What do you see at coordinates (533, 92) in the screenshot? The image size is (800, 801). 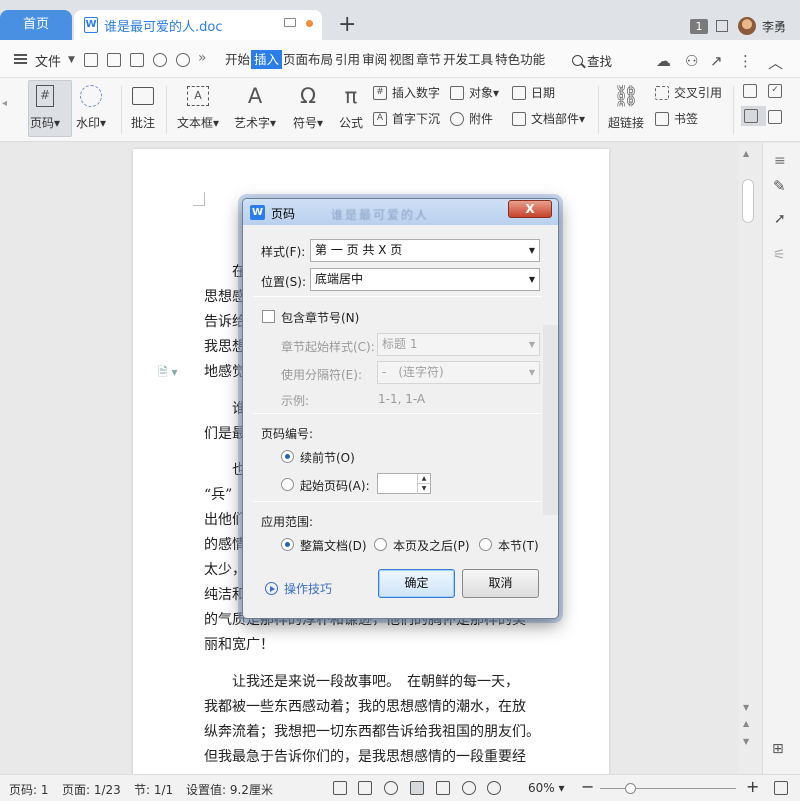 I see `date-button: 日期` at bounding box center [533, 92].